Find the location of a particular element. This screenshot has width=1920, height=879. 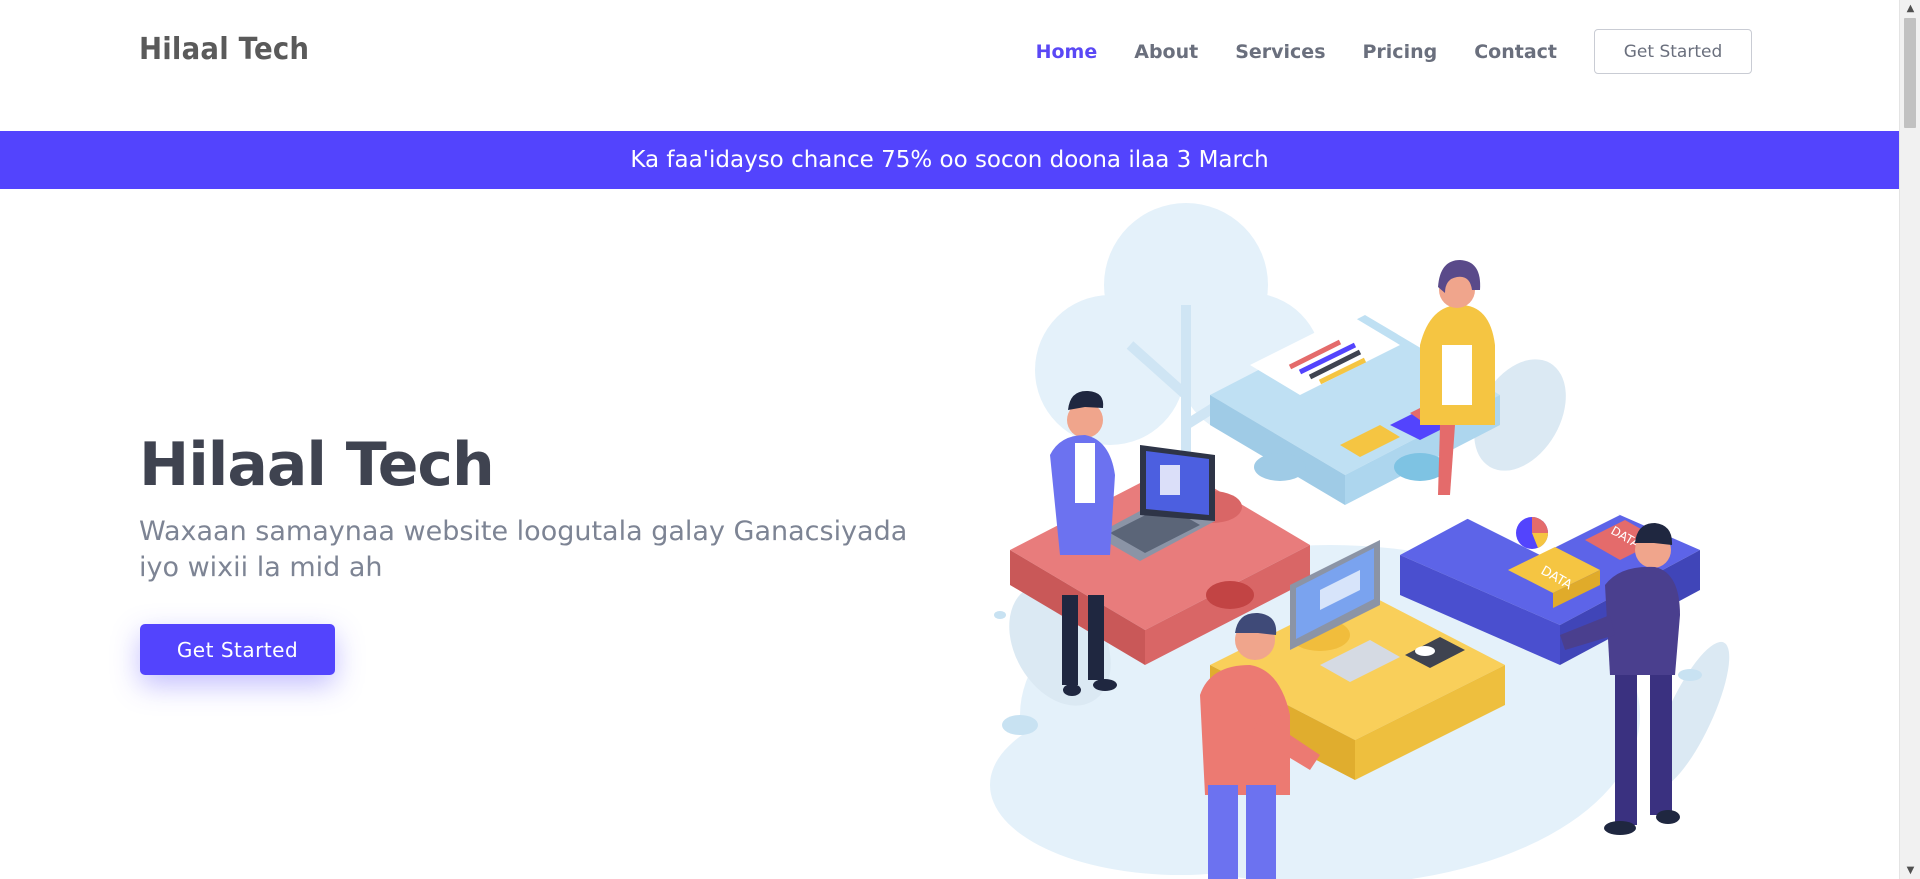

page-scrollbar: ▲ ▼ is located at coordinates (1909, 439).